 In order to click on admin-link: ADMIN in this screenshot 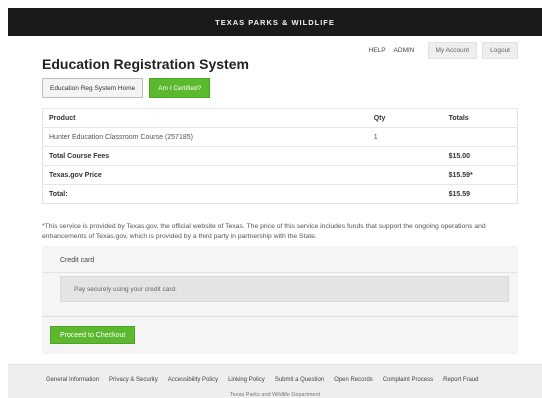, I will do `click(404, 50)`.